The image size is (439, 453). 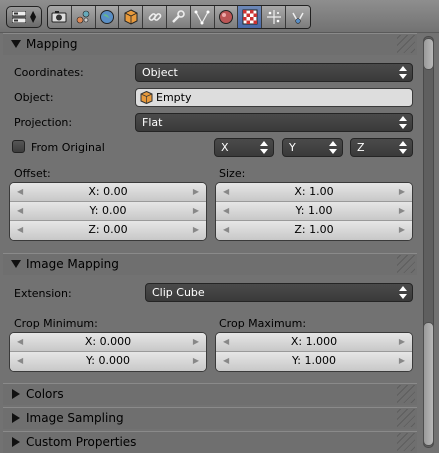 I want to click on scrollbar-thumb-top, so click(x=428, y=54).